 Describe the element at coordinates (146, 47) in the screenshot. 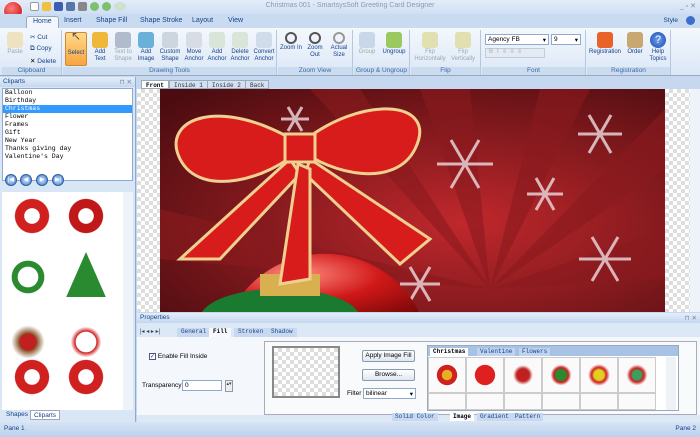

I see `add-image-button: Add Image` at that location.